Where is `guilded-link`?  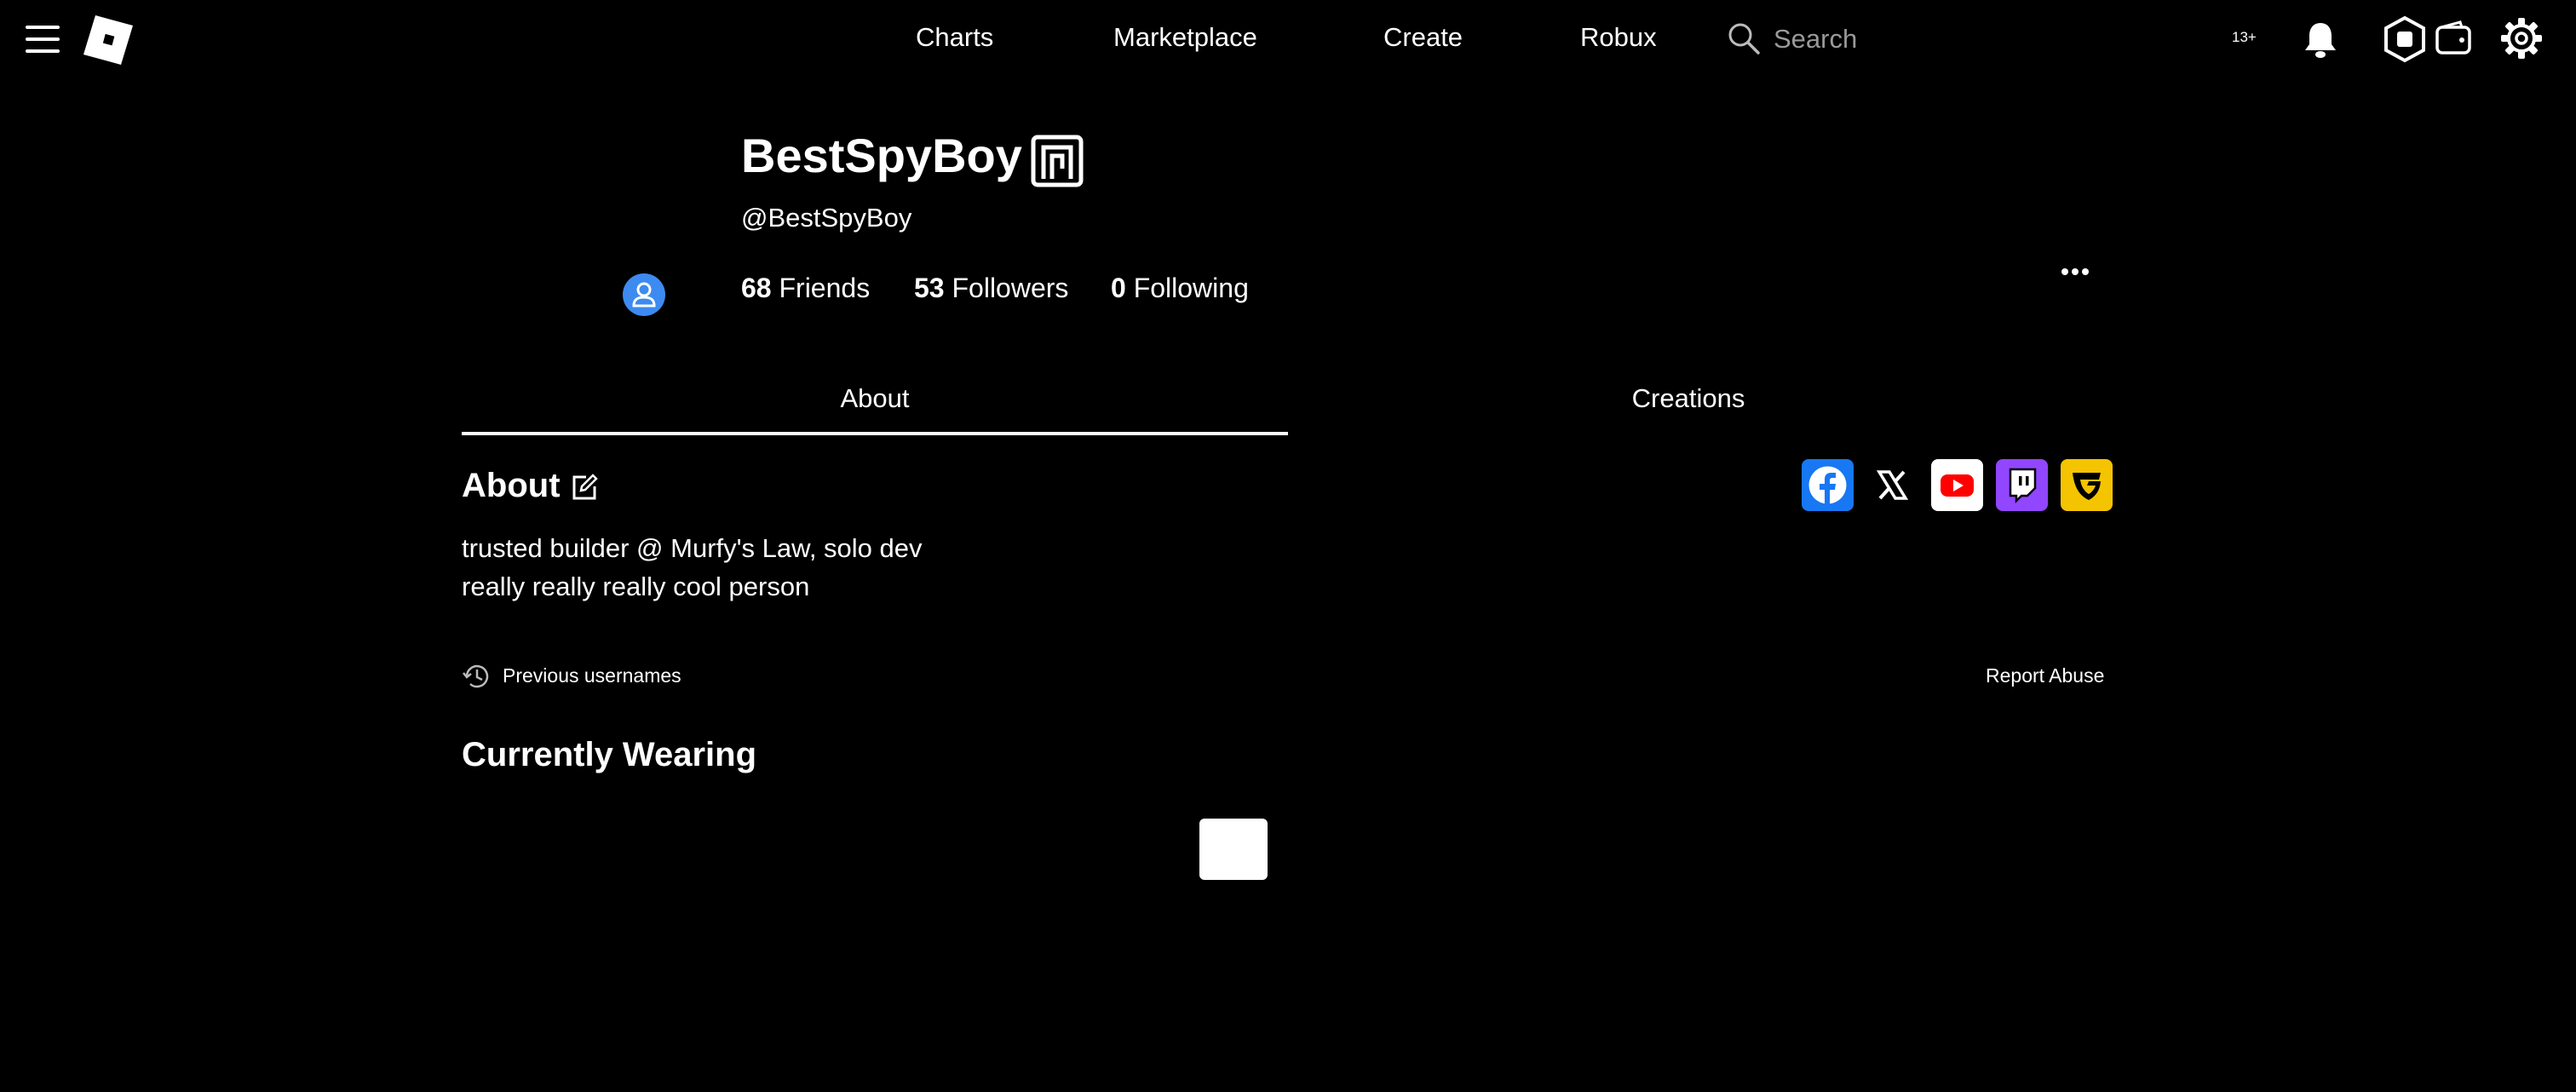 guilded-link is located at coordinates (2087, 485).